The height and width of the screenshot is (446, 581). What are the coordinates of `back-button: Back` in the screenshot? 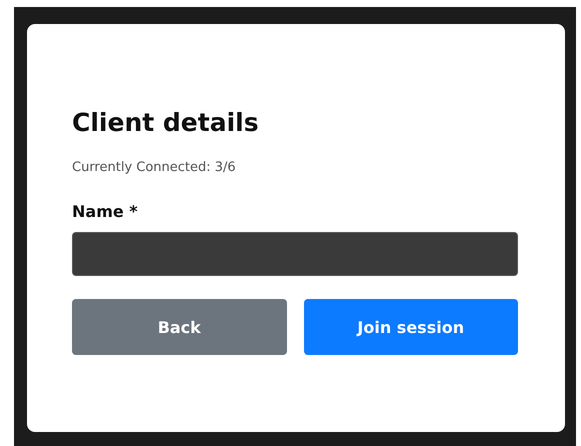 It's located at (179, 327).